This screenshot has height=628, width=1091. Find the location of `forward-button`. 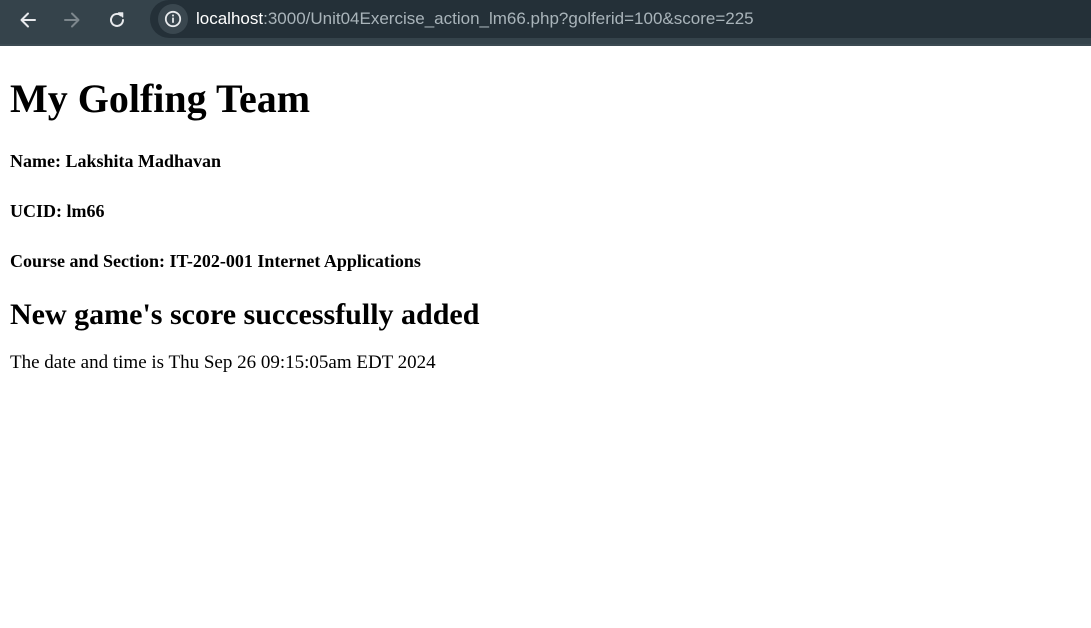

forward-button is located at coordinates (72, 20).